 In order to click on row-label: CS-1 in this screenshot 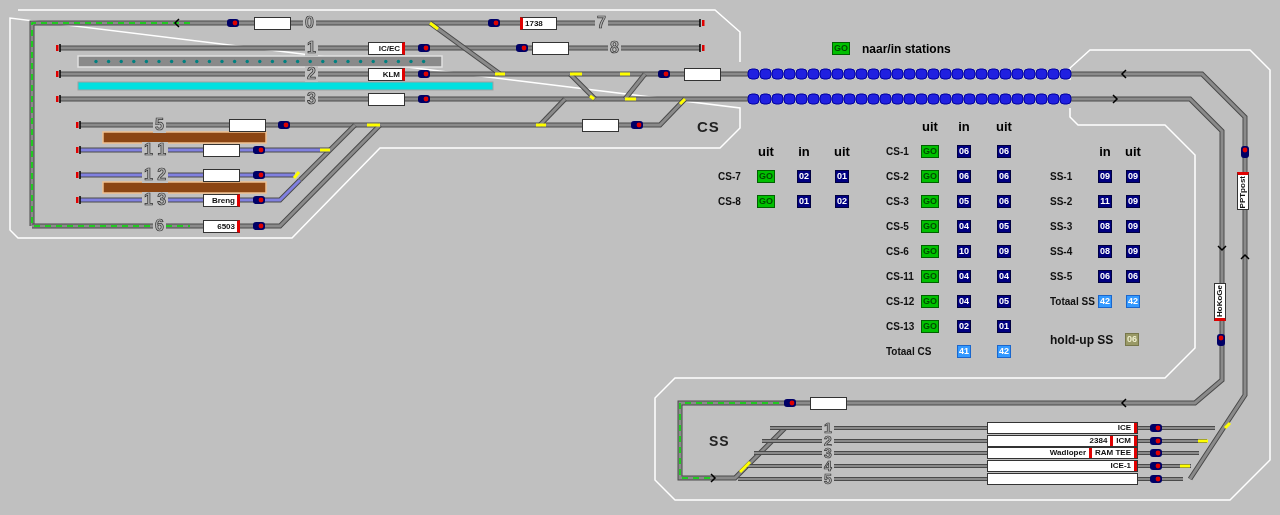, I will do `click(898, 151)`.